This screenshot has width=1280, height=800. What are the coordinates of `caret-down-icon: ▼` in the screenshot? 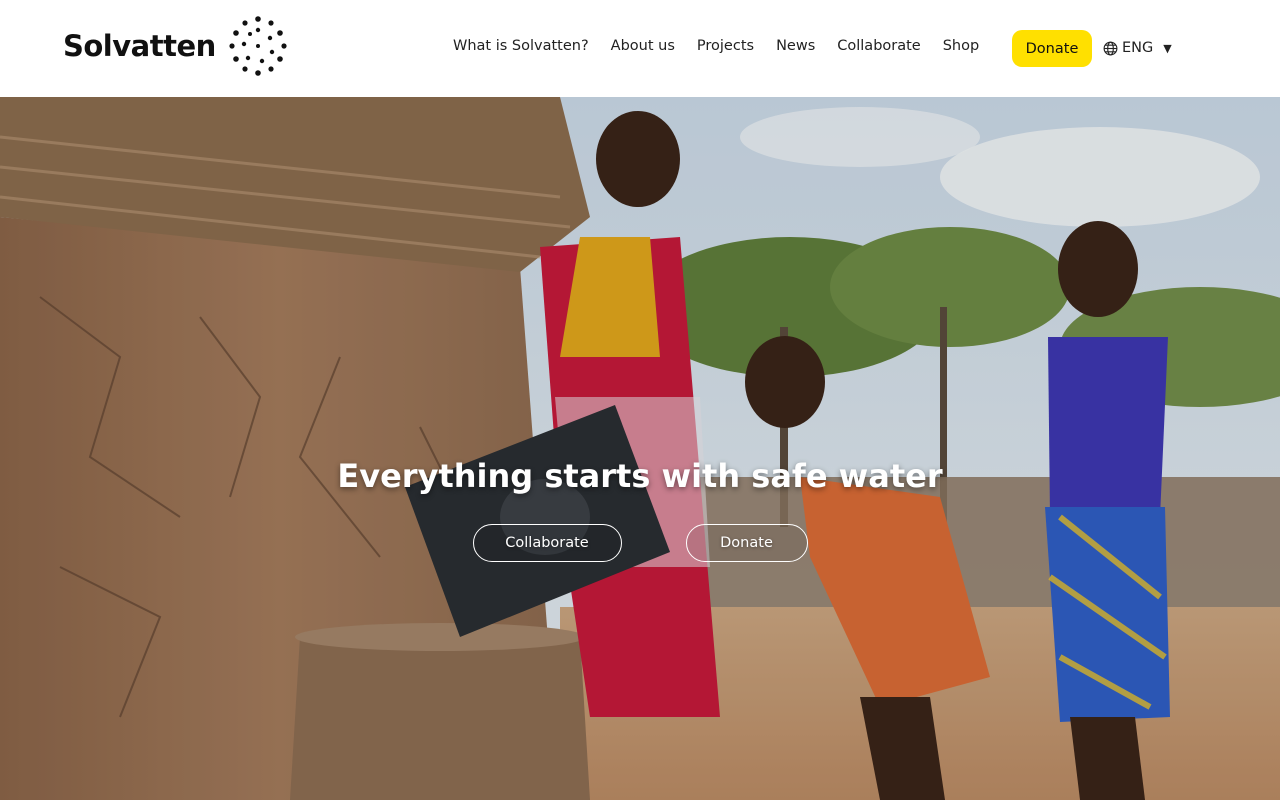 It's located at (1167, 48).